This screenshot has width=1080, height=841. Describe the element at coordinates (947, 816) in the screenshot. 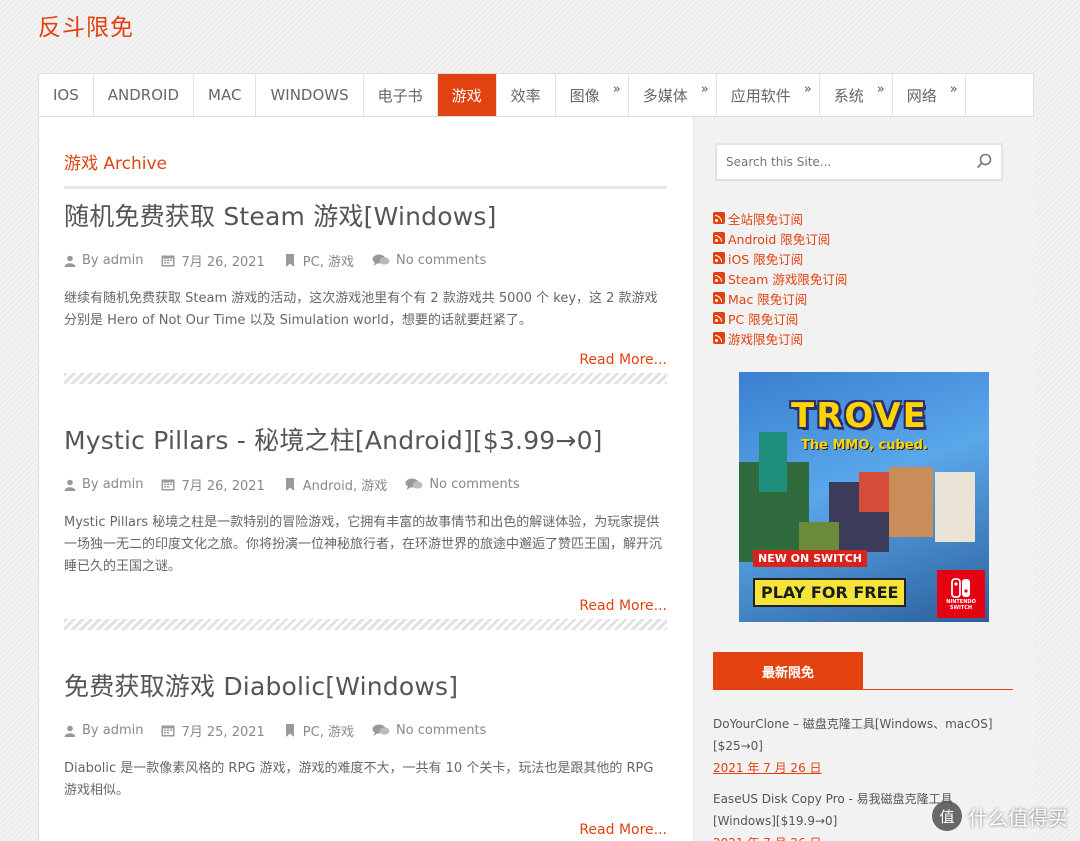

I see `watermark-logo-icon: 值` at that location.